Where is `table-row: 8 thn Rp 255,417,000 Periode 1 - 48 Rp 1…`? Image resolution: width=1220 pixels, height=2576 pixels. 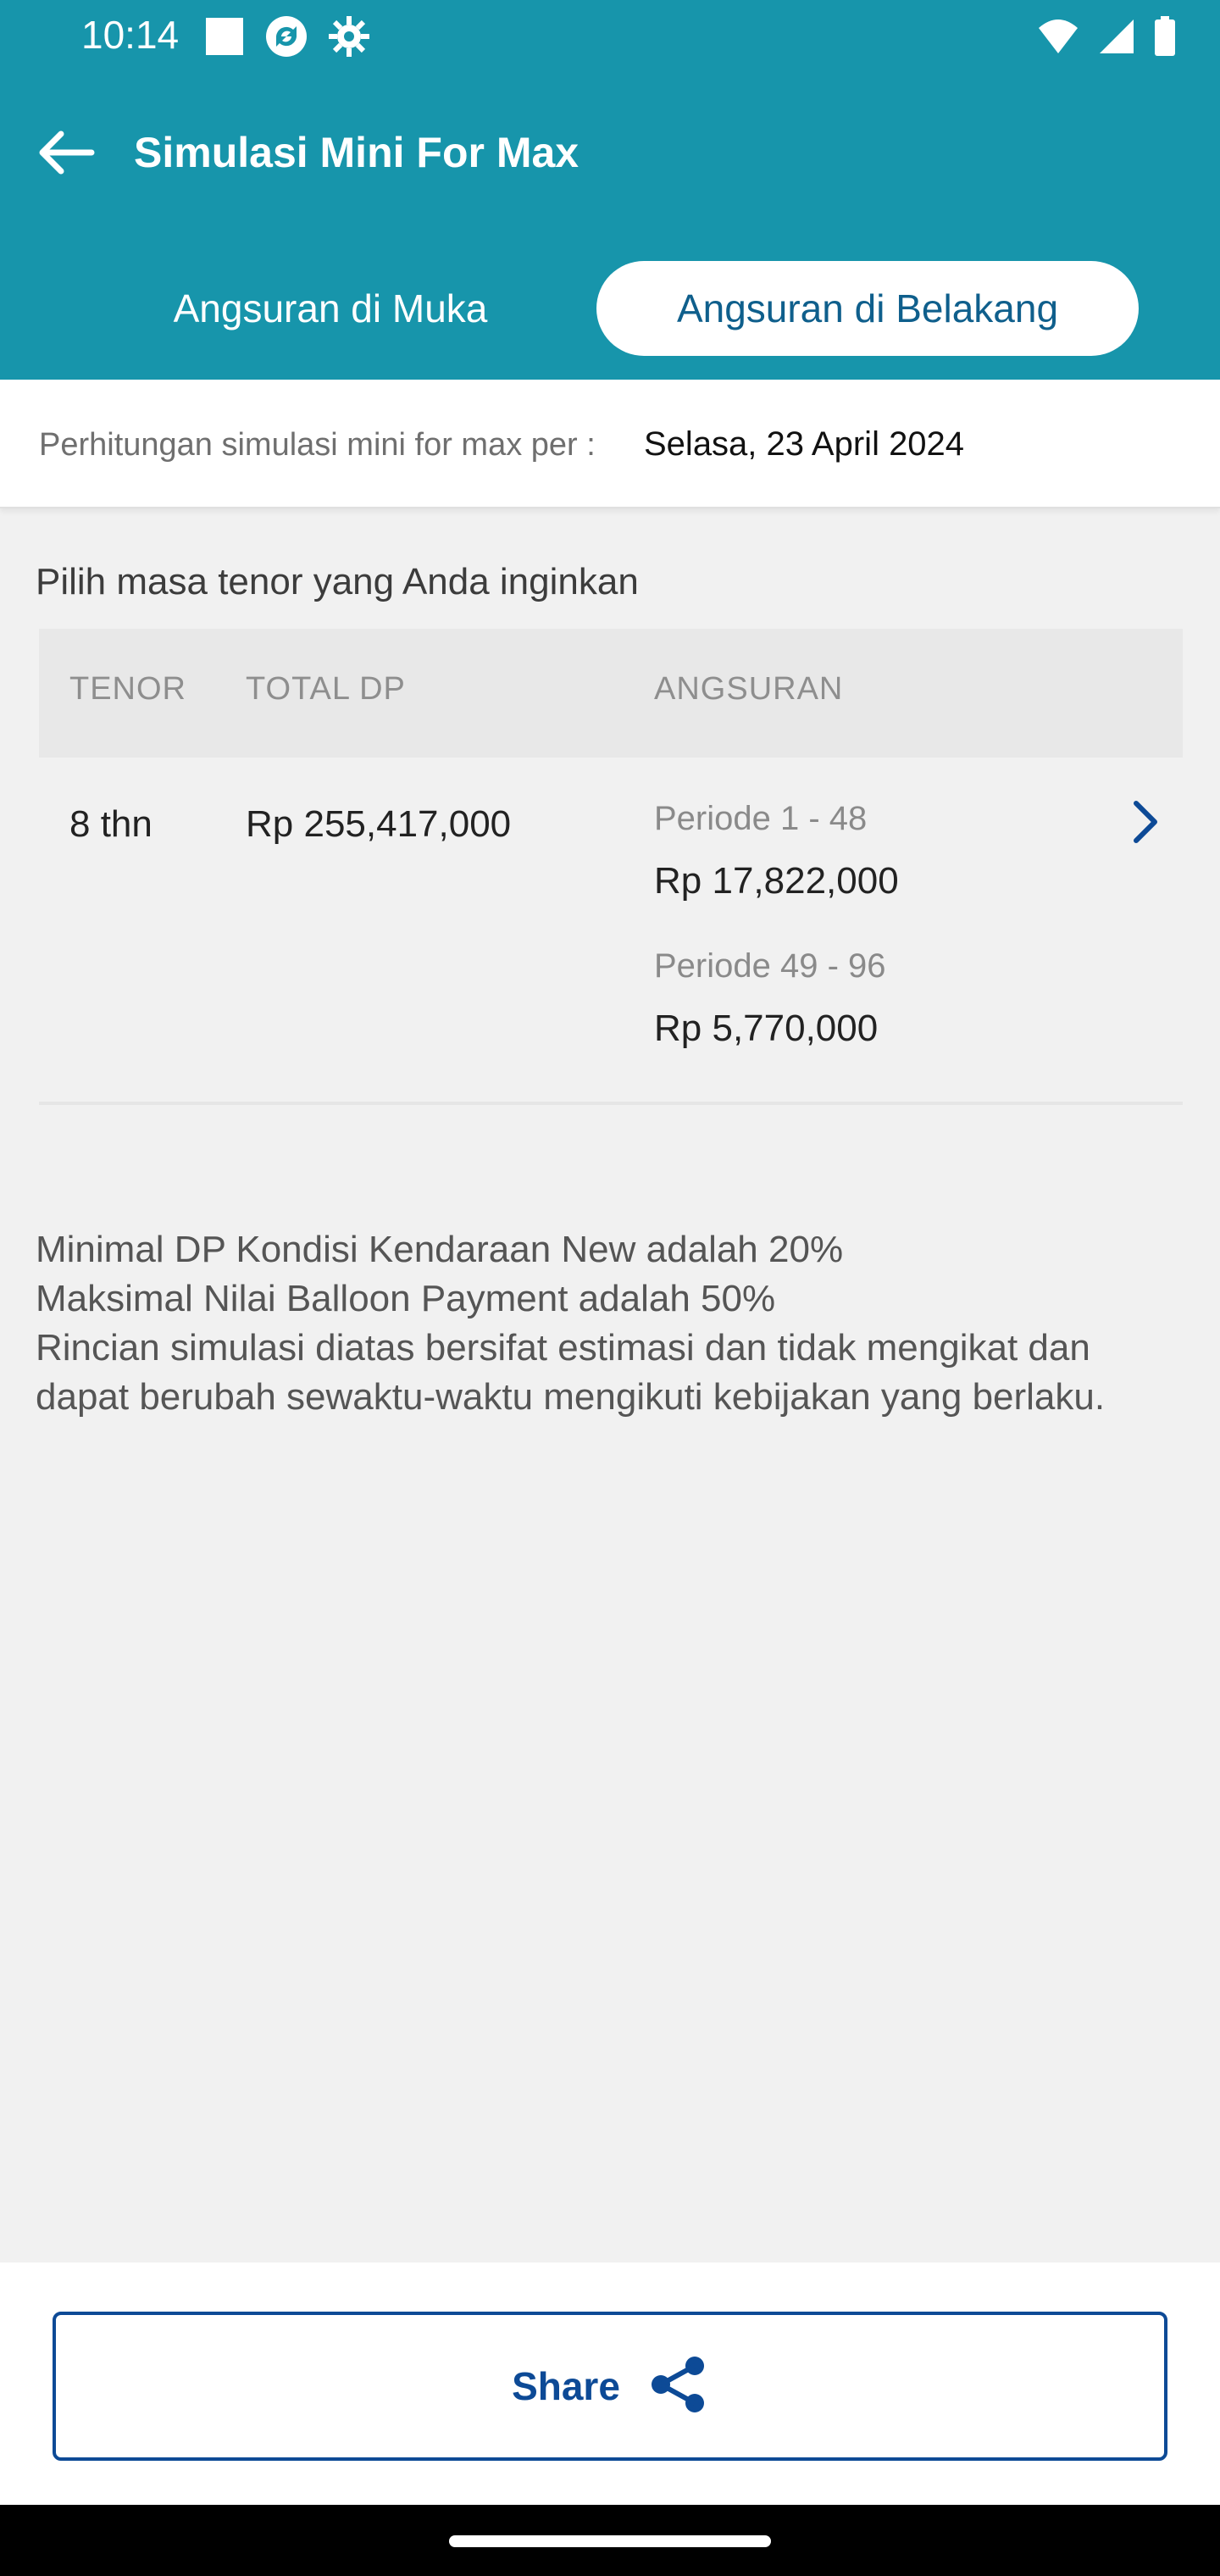
table-row: 8 thn Rp 255,417,000 Periode 1 - 48 Rp 1… is located at coordinates (611, 931).